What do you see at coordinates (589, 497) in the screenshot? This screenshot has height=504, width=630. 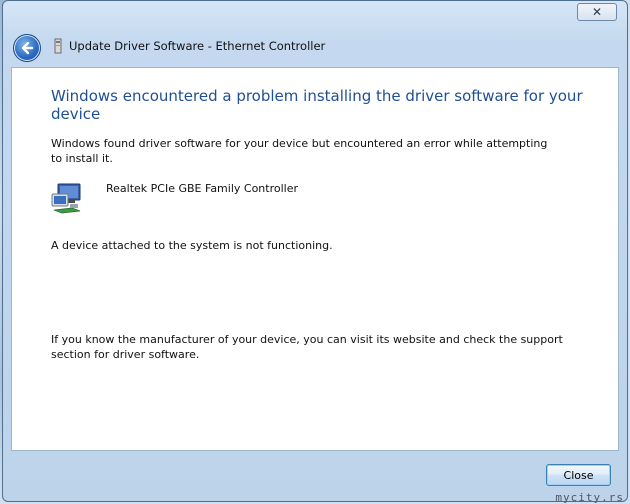 I see `watermark-text: mycity.rs` at bounding box center [589, 497].